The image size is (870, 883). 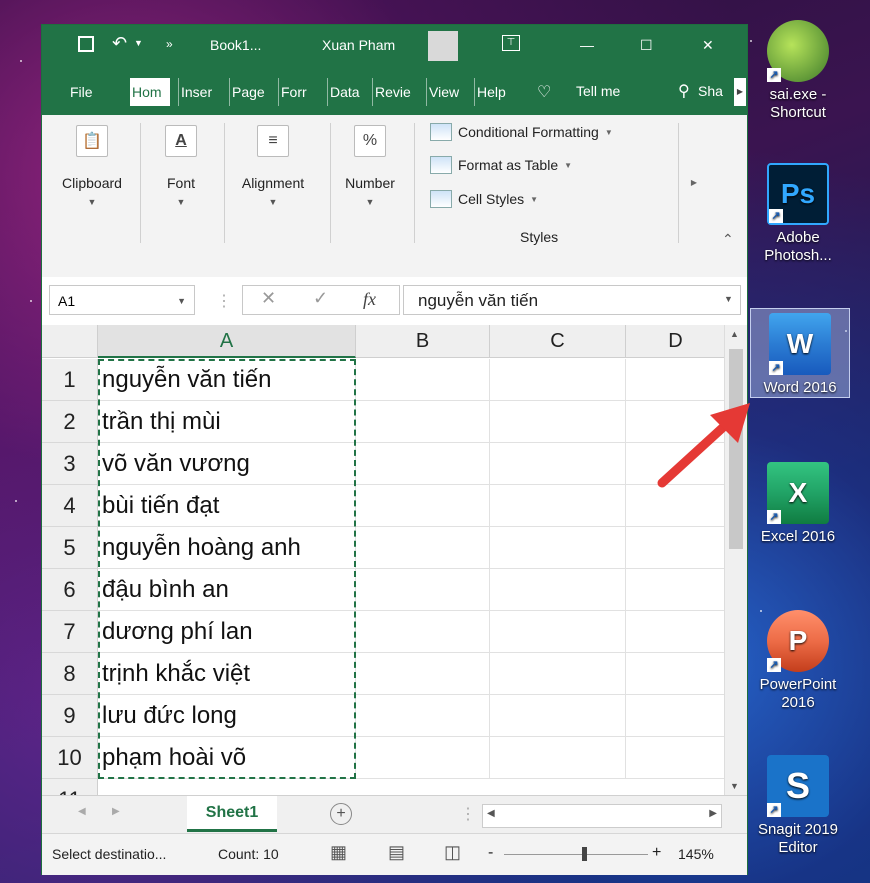 I want to click on desktop-icon-word: W ↗ Word 2016, so click(x=800, y=353).